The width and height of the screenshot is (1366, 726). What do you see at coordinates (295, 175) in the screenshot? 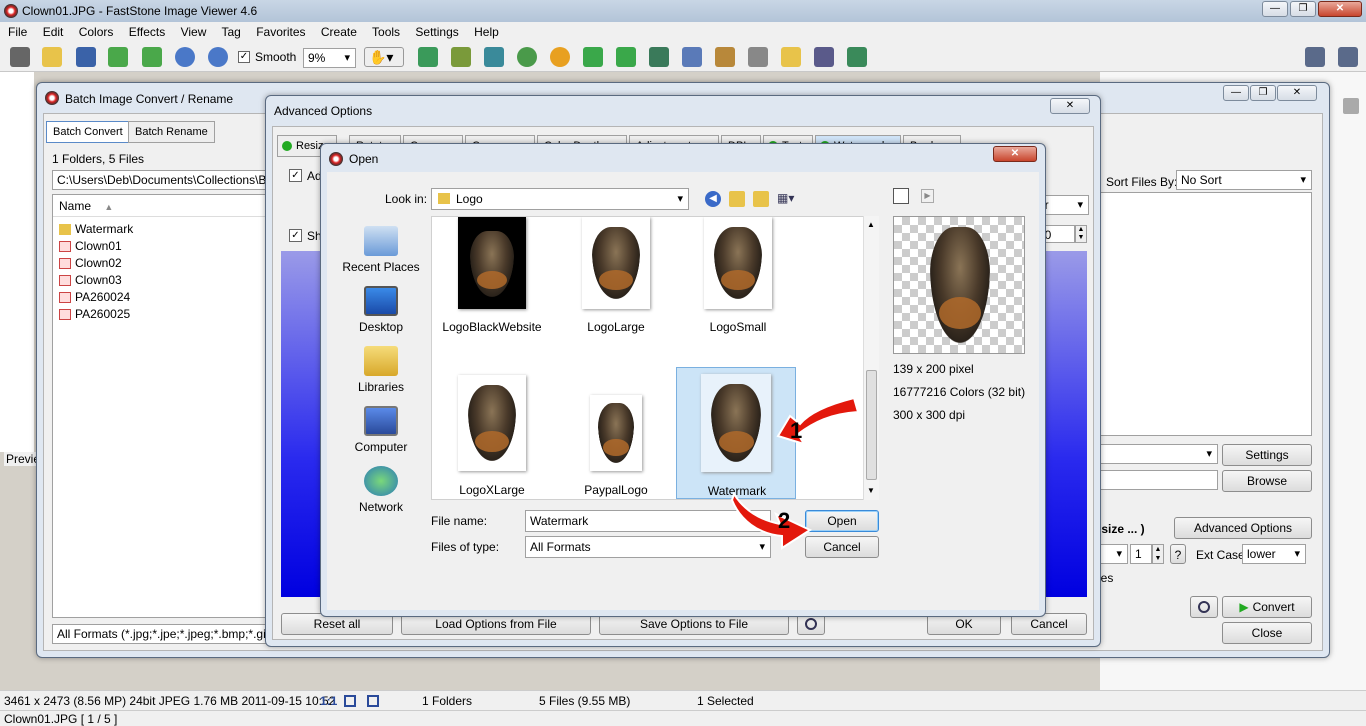
I see `add-watermark-checkbox: ✓` at bounding box center [295, 175].